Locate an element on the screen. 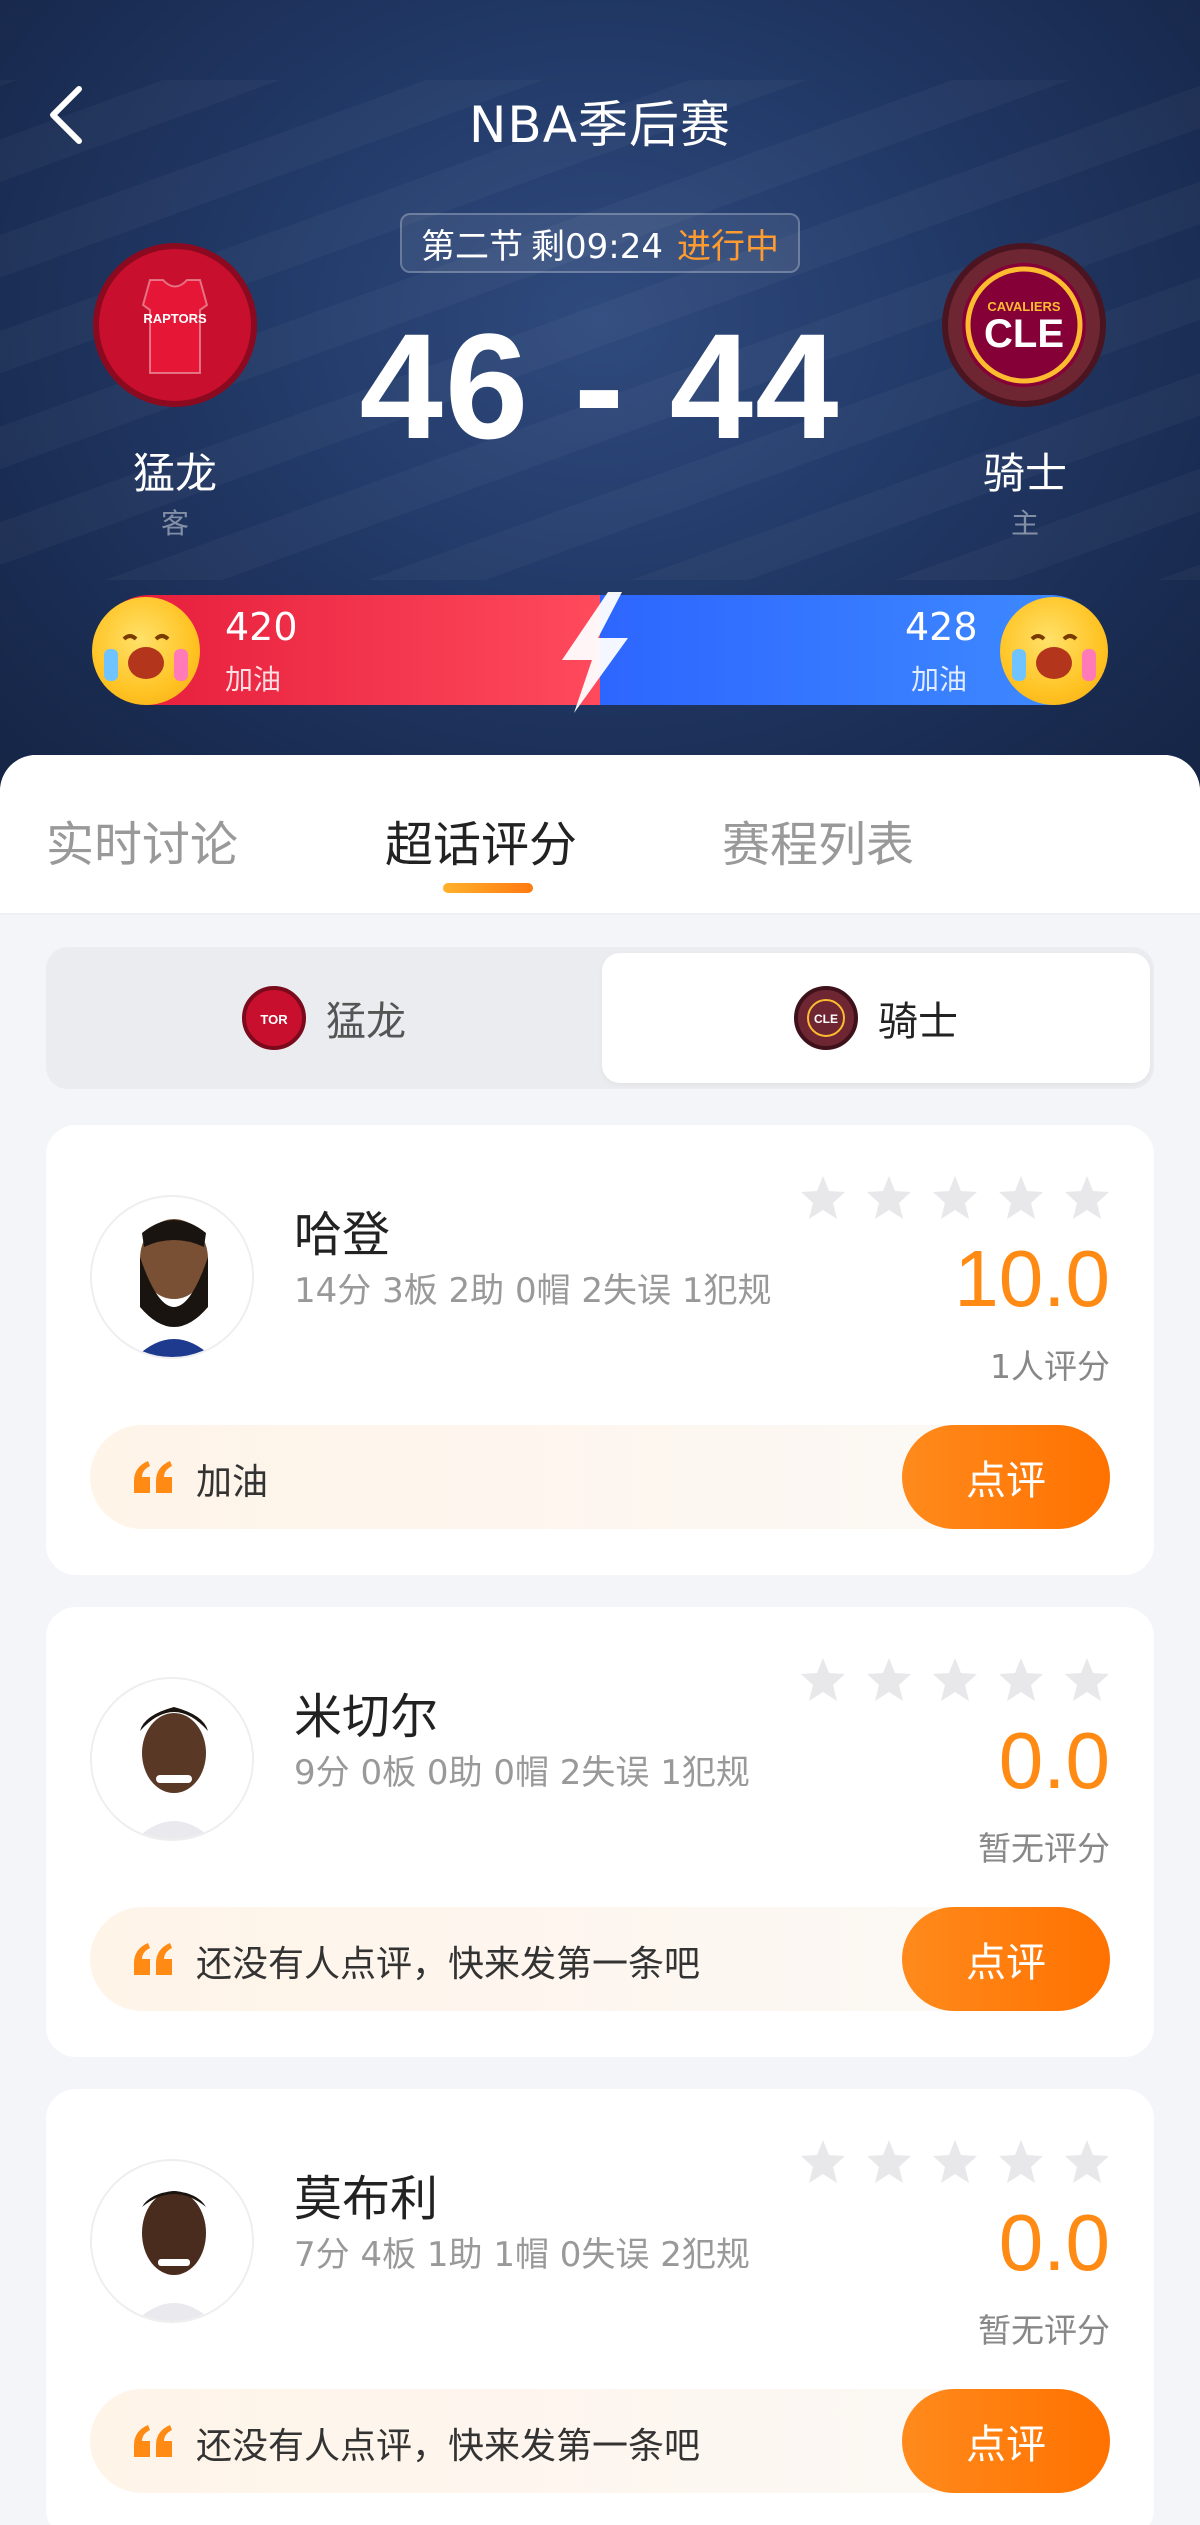  home-team-role: 主 is located at coordinates (1024, 523).